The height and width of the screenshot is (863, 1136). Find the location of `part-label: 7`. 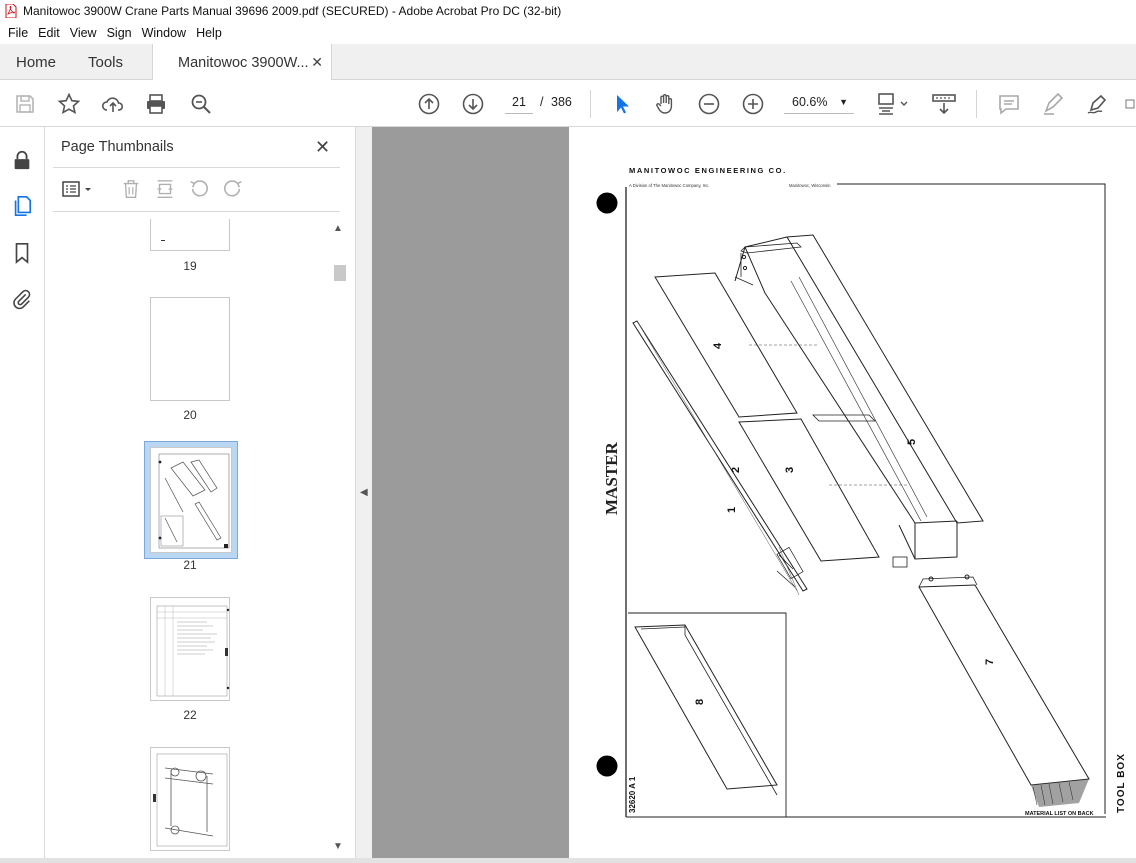

part-label: 7 is located at coordinates (990, 662).